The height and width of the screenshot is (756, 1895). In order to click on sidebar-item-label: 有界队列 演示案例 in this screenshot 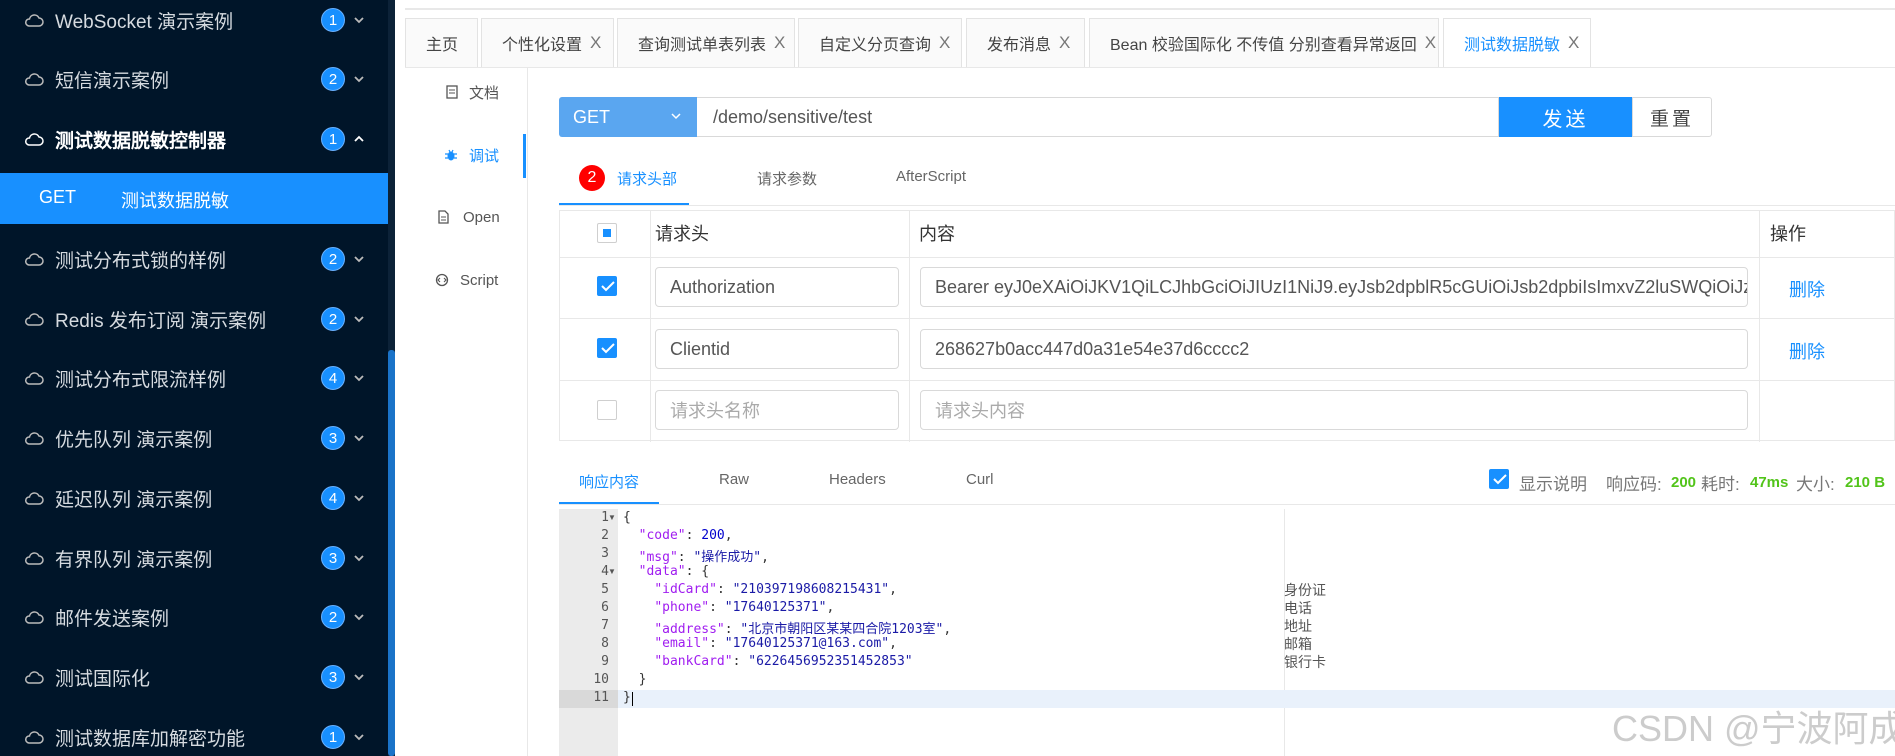, I will do `click(134, 560)`.